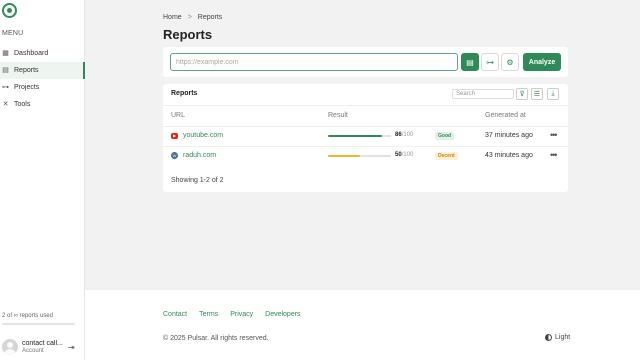  Describe the element at coordinates (197, 180) in the screenshot. I see `pagination-summary: Showing 1-2 of 2` at that location.